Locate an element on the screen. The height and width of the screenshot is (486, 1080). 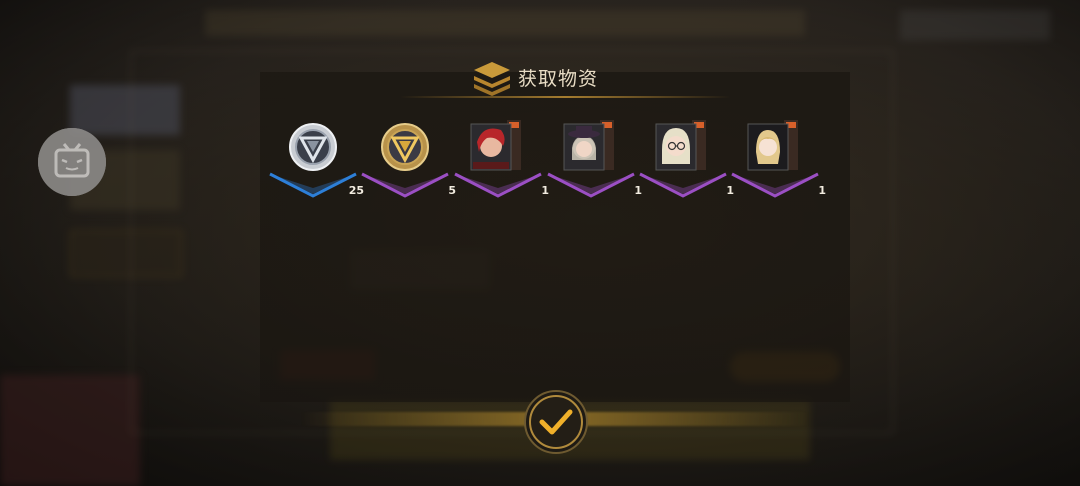
silver-badge-icon is located at coordinates (313, 147).